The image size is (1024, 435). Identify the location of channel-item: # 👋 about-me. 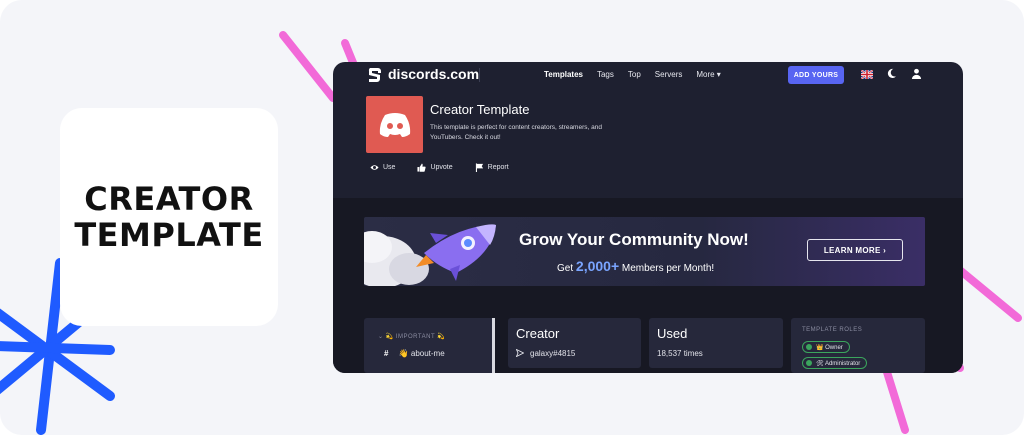
(414, 353).